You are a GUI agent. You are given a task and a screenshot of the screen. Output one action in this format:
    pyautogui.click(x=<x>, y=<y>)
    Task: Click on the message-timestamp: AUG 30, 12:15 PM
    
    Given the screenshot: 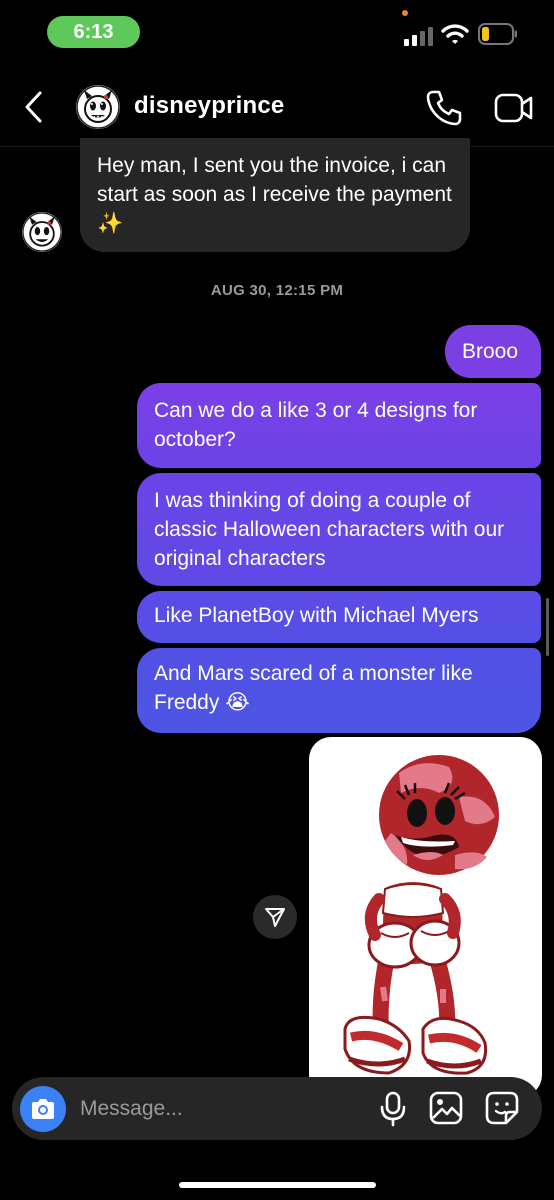 What is the action you would take?
    pyautogui.click(x=277, y=290)
    